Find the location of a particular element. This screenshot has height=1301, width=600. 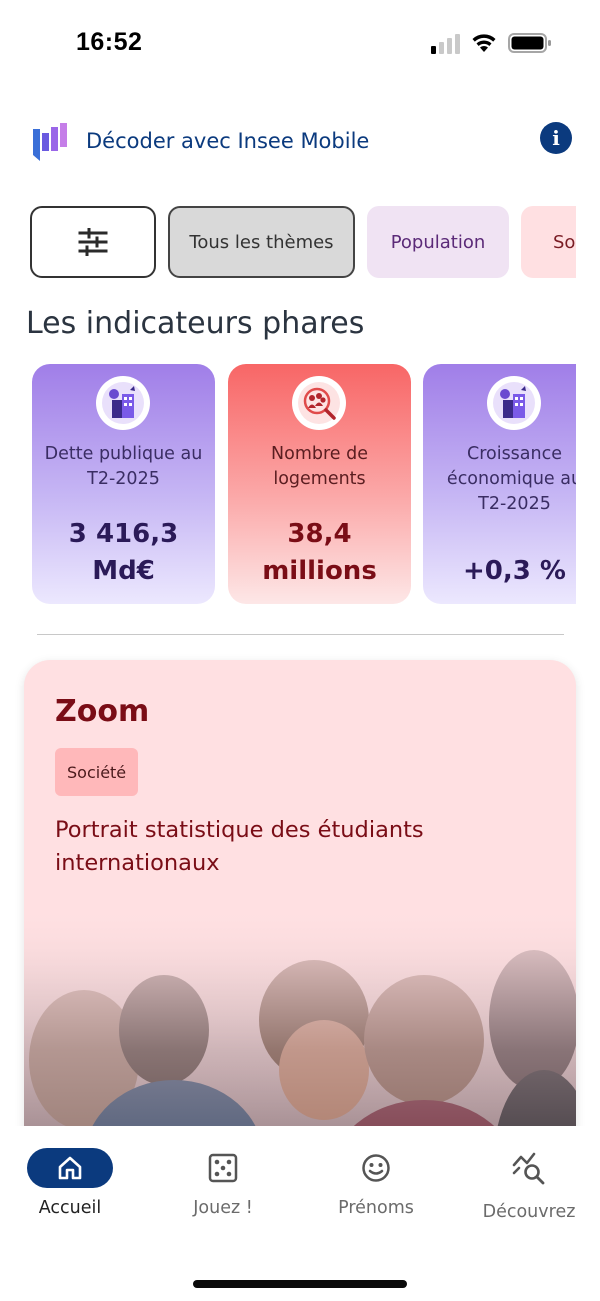

people-magnifier-icon is located at coordinates (319, 403).